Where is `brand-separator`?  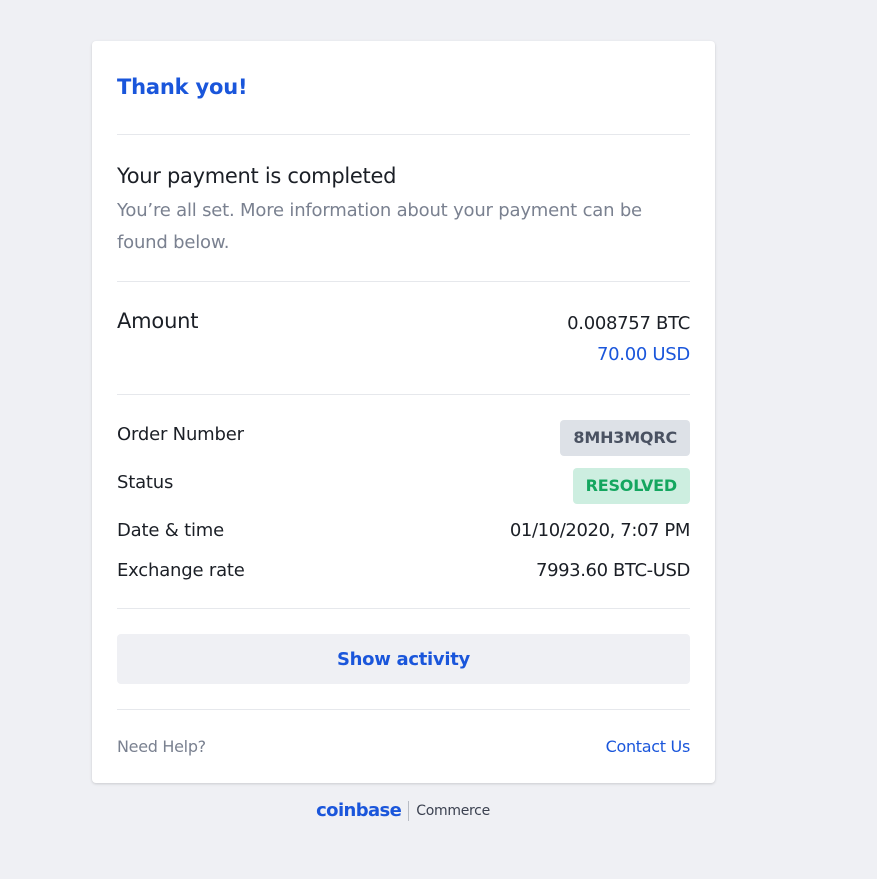 brand-separator is located at coordinates (409, 810).